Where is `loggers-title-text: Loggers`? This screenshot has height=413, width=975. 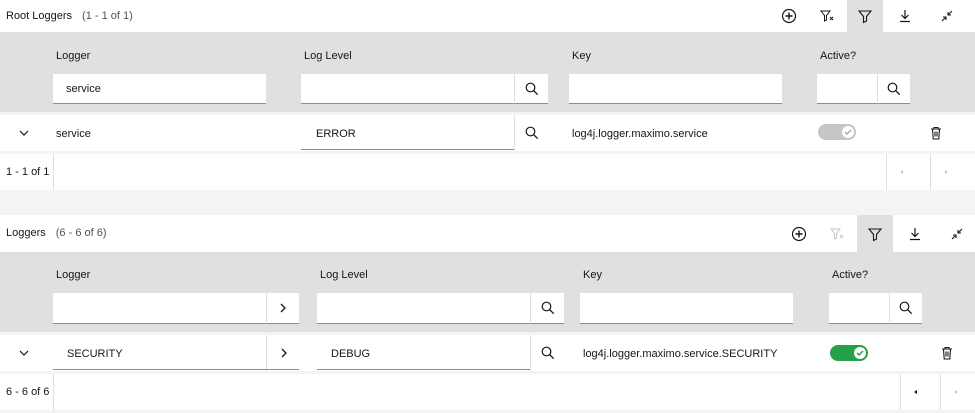 loggers-title-text: Loggers is located at coordinates (26, 233).